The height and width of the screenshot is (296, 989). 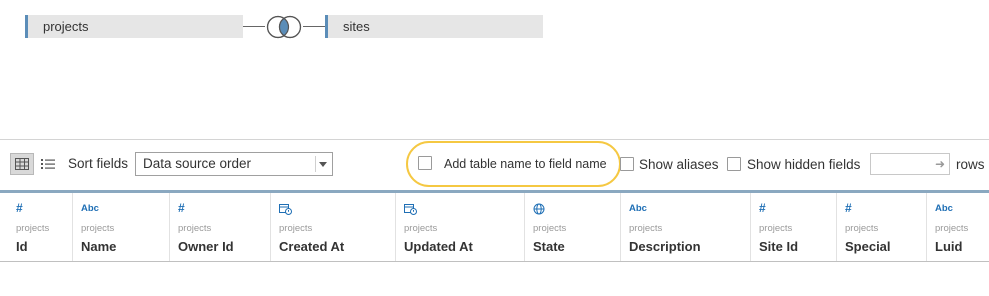 I want to click on grid-header-bottom, so click(x=494, y=261).